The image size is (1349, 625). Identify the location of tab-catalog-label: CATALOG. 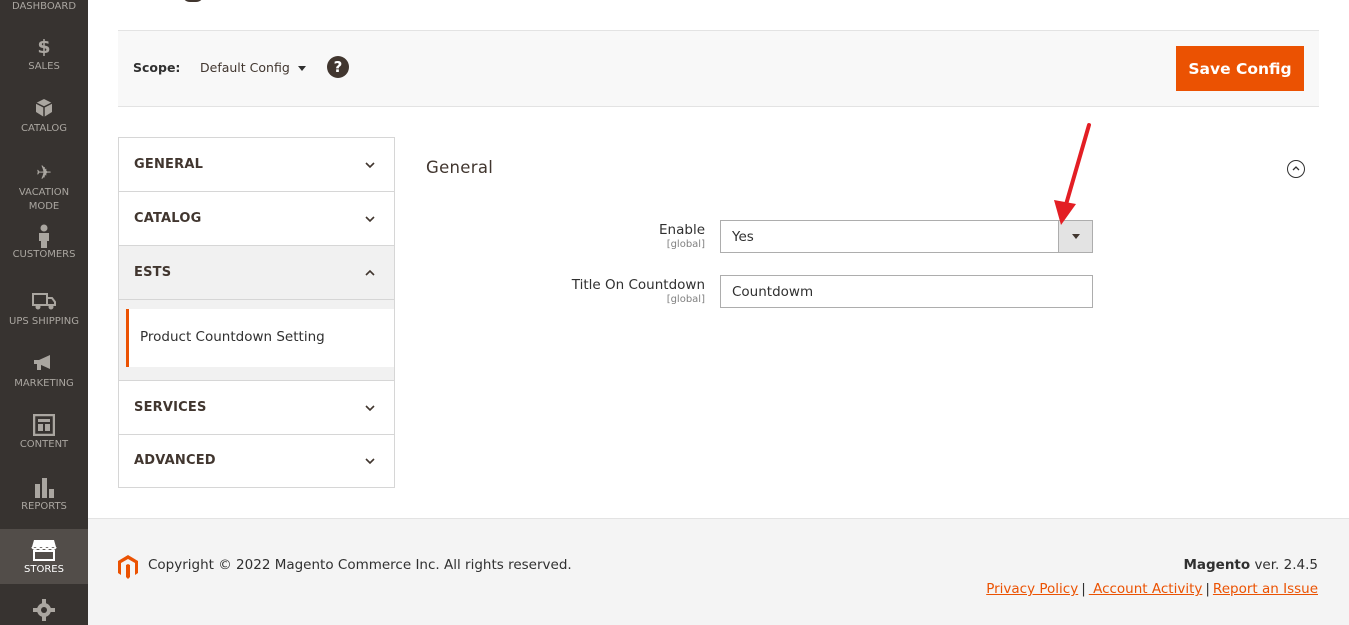
(168, 218).